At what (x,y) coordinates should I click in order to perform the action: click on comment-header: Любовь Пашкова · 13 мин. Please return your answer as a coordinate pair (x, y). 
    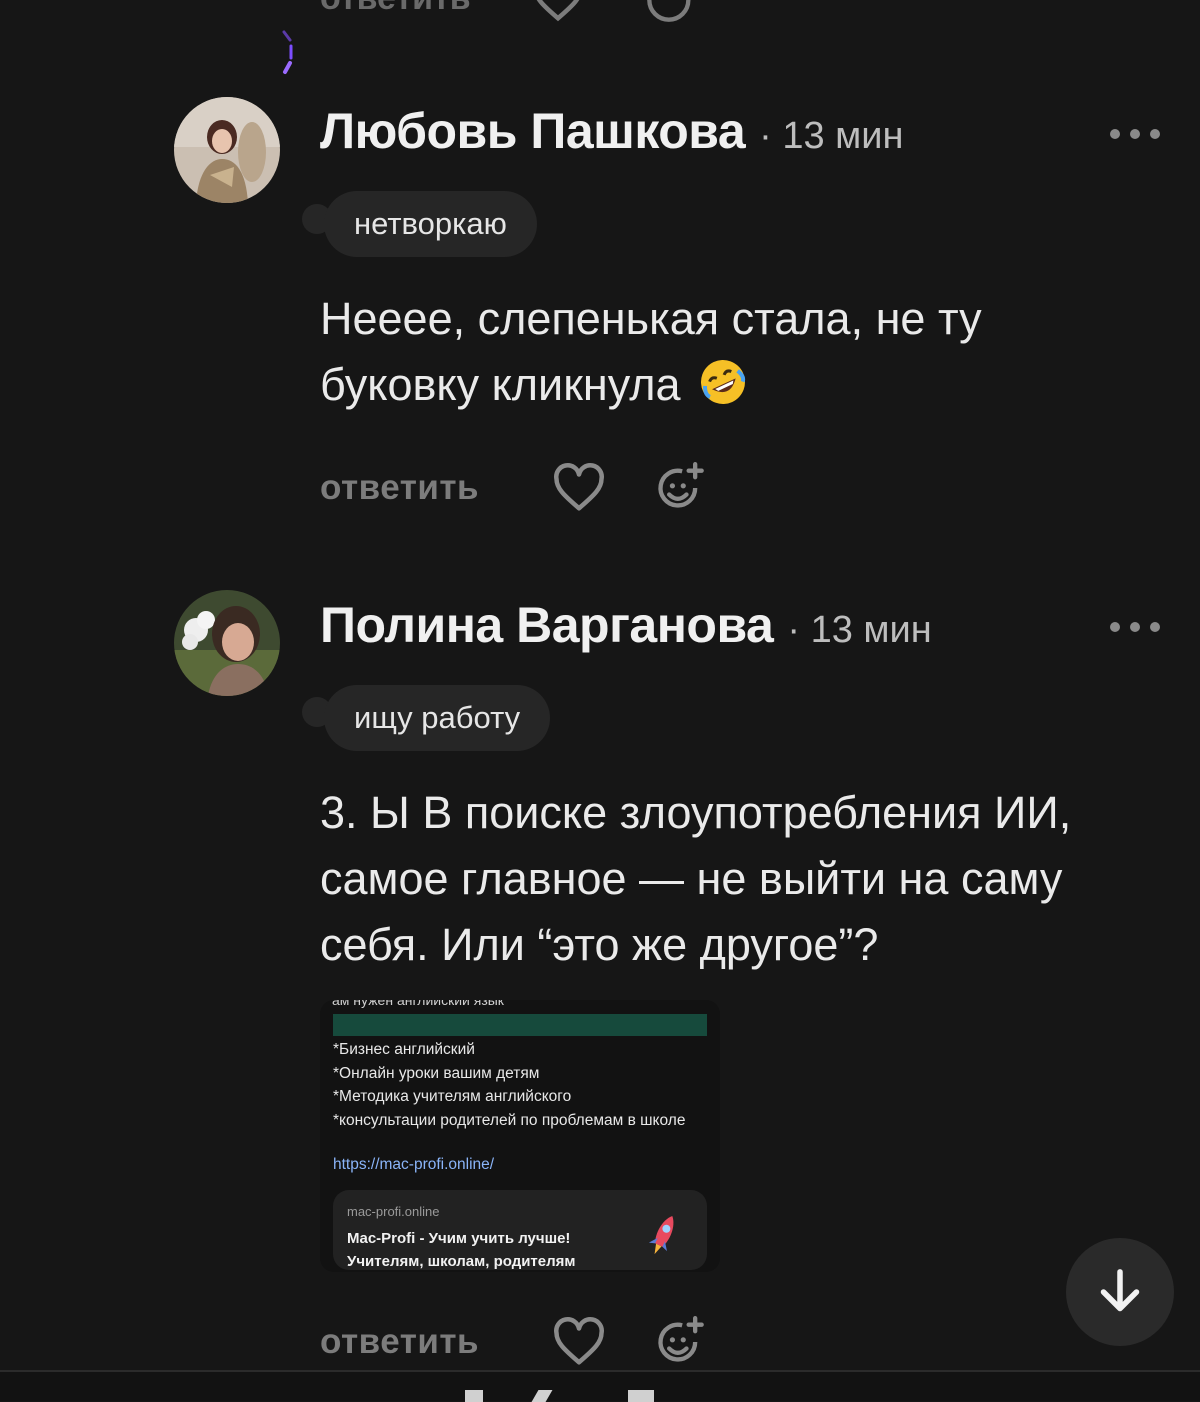
    Looking at the image, I should click on (612, 131).